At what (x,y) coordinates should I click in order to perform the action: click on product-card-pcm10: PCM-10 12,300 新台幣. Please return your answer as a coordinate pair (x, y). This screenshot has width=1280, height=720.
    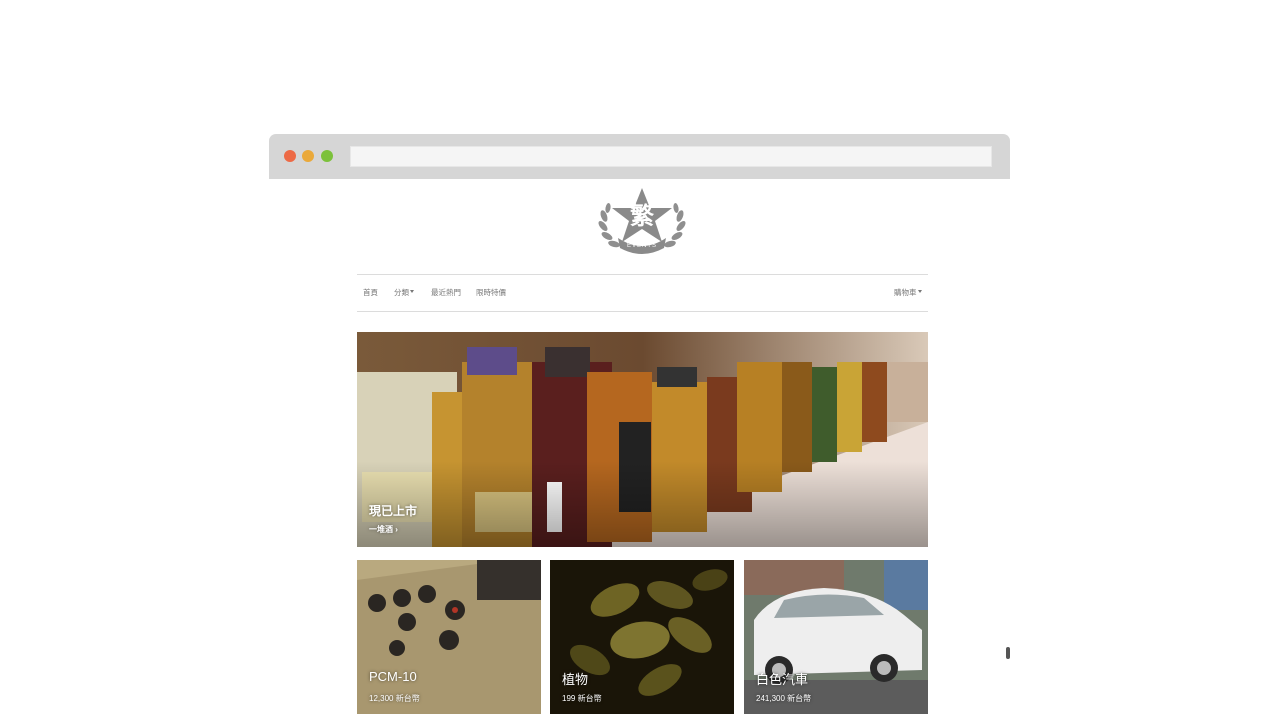
    Looking at the image, I should click on (449, 637).